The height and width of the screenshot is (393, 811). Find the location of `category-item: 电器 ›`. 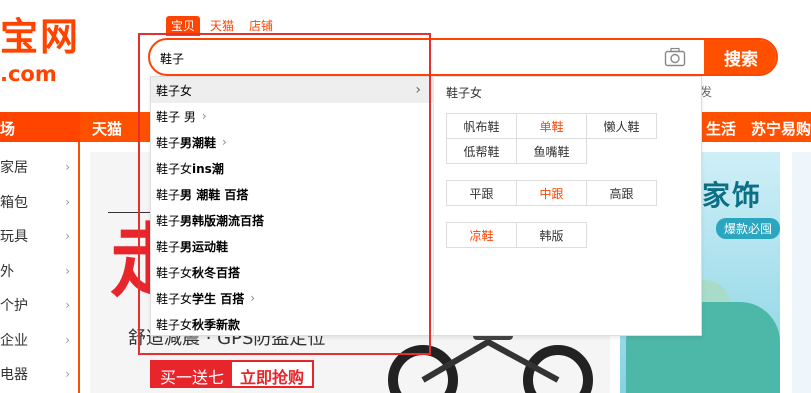

category-item: 电器 › is located at coordinates (40, 374).